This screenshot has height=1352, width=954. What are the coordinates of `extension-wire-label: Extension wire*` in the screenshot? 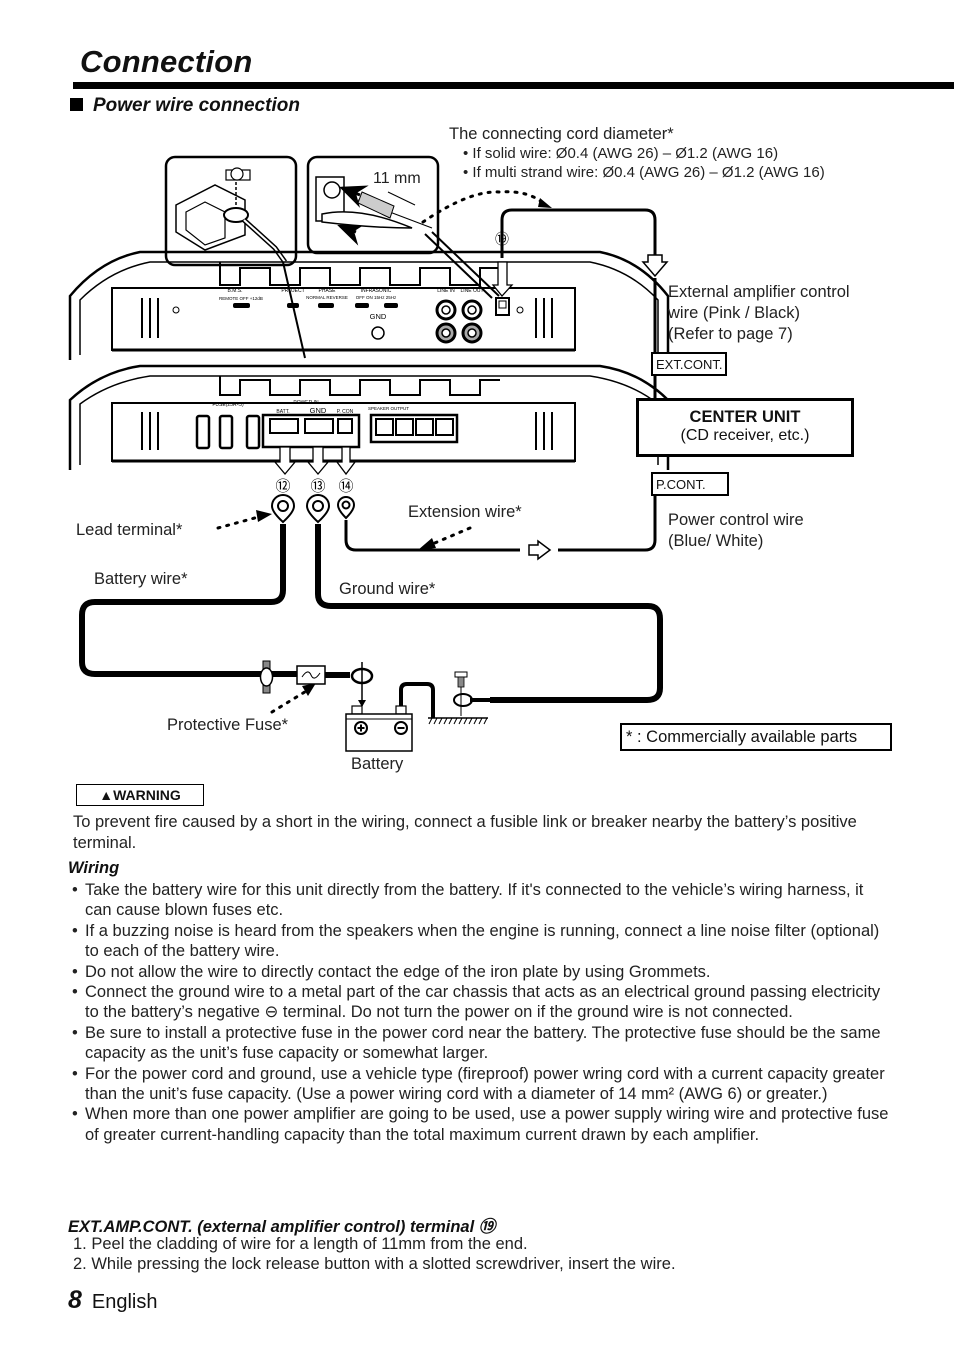 It's located at (465, 512).